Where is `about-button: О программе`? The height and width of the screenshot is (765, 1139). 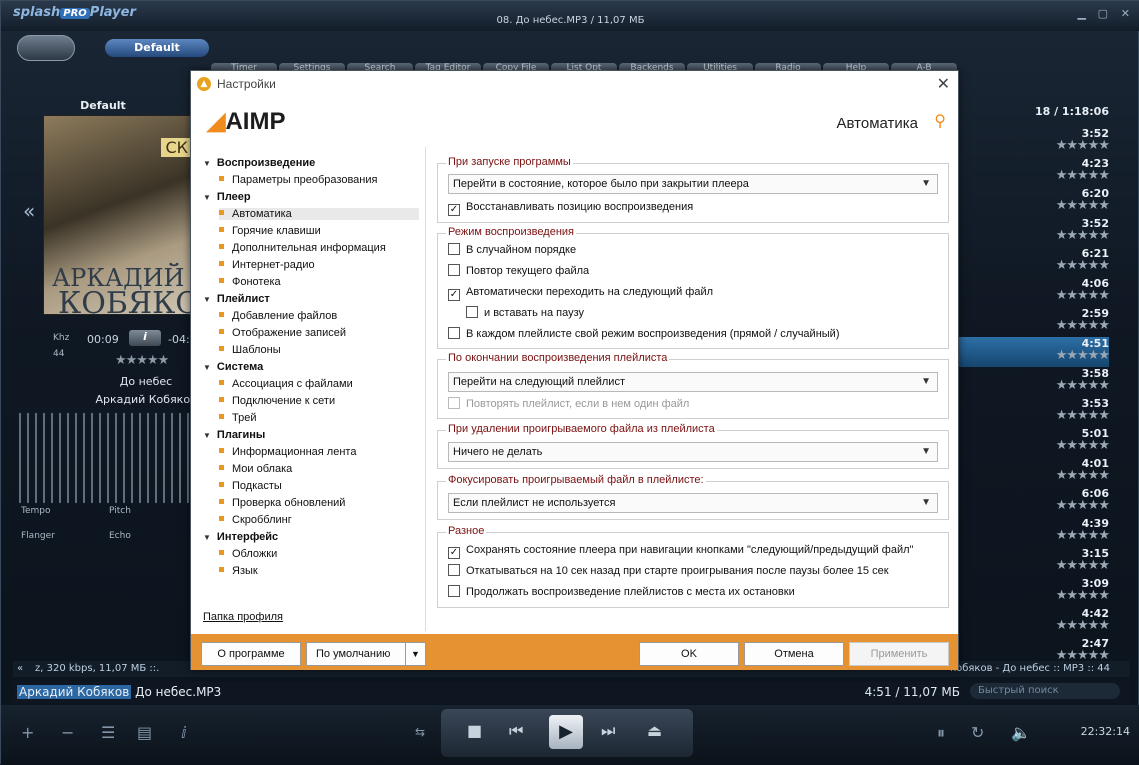
about-button: О программе is located at coordinates (251, 654).